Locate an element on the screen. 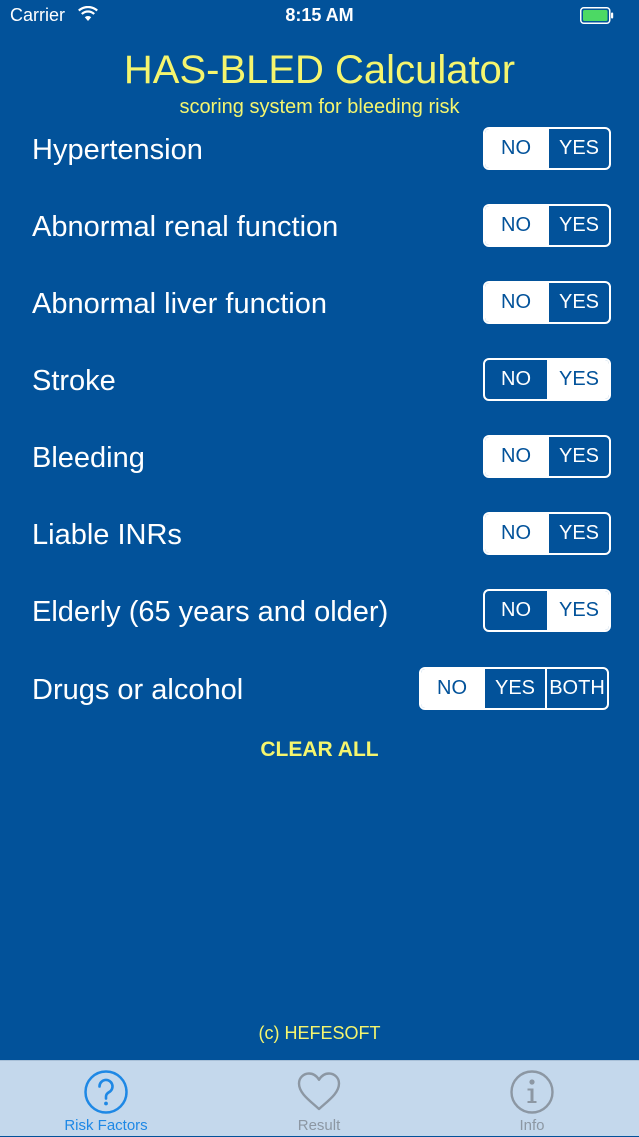 This screenshot has height=1137, width=639. heart-icon is located at coordinates (319, 1091).